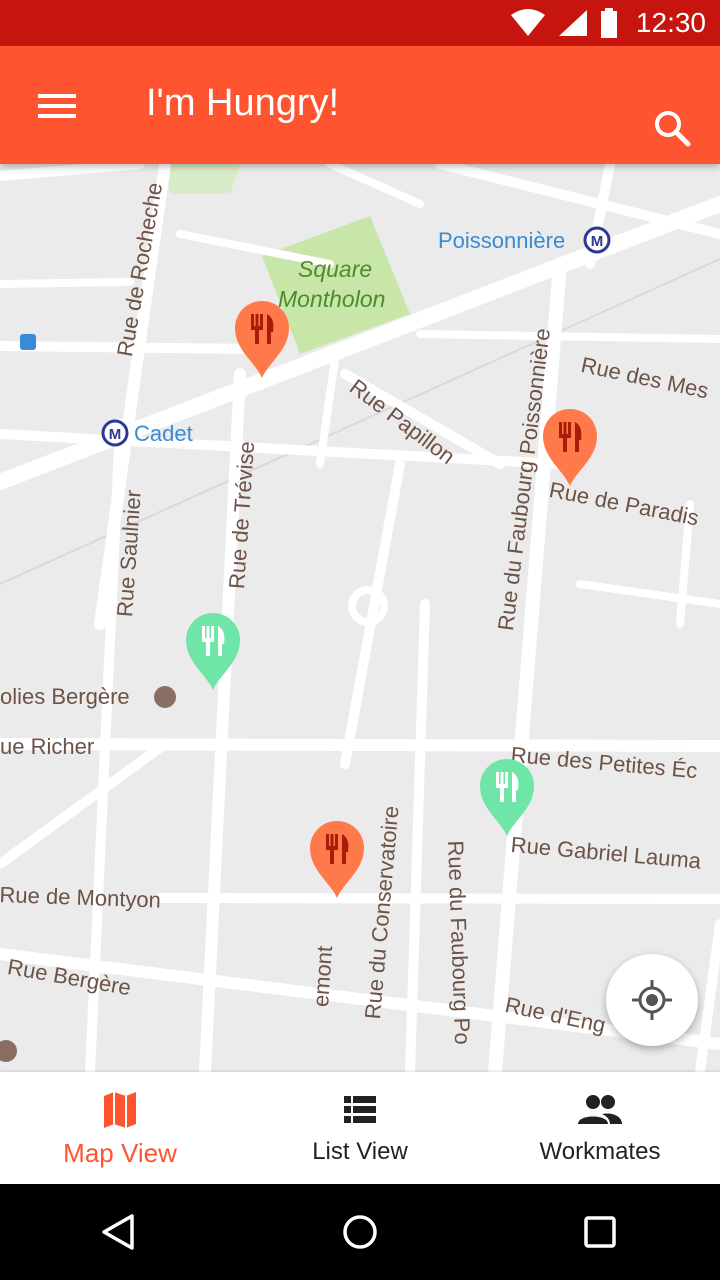 The height and width of the screenshot is (1280, 720). Describe the element at coordinates (323, 976) in the screenshot. I see `street-label: emont` at that location.